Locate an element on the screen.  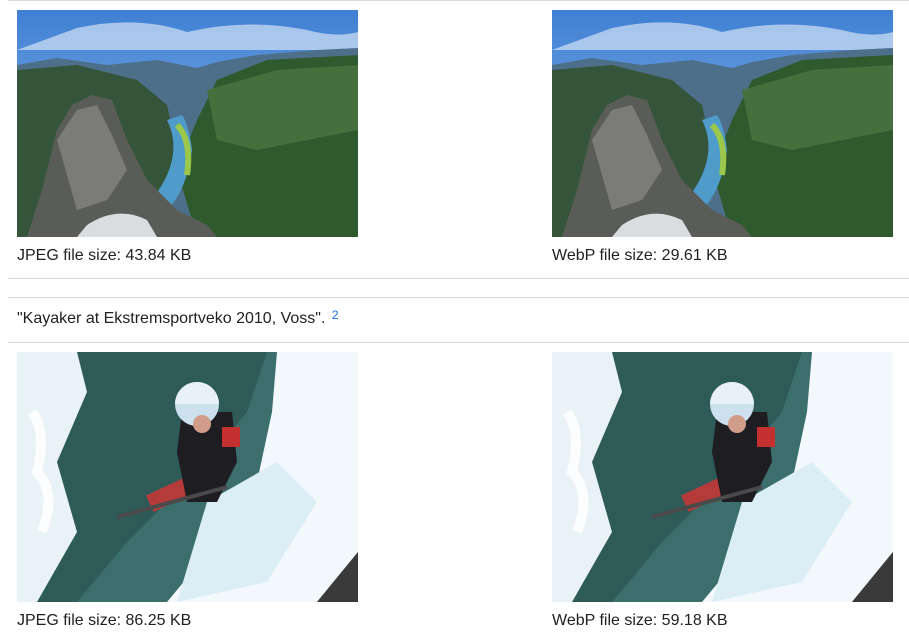
kayaker-jpeg-image is located at coordinates (187, 477).